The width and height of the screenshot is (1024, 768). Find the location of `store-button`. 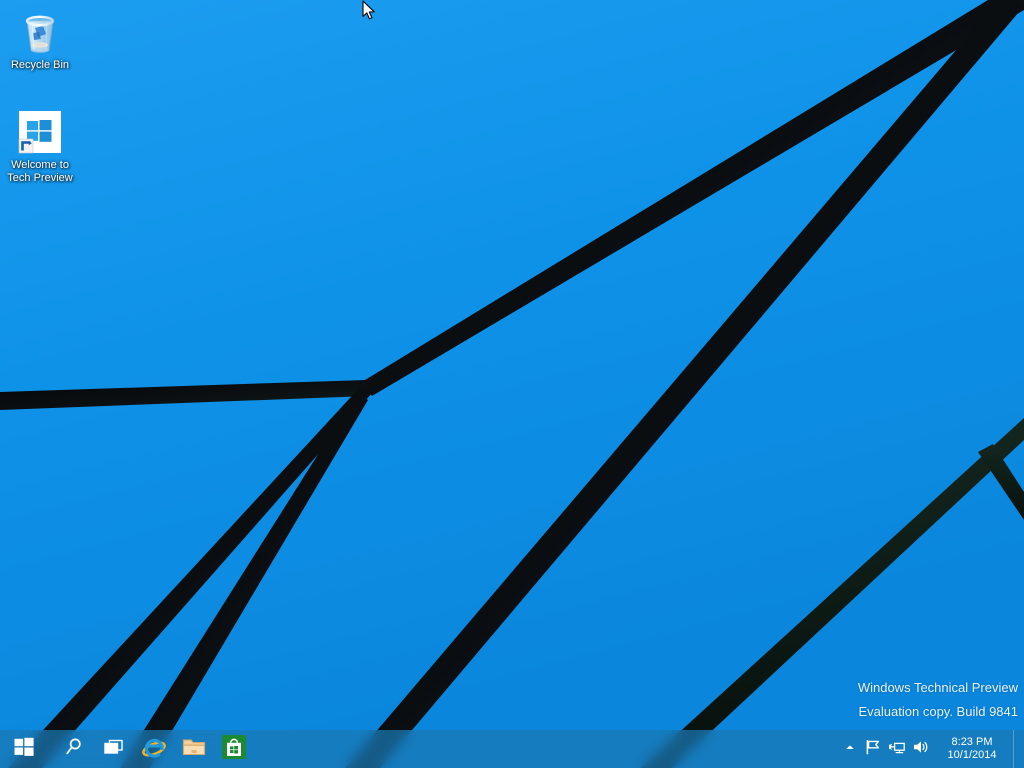

store-button is located at coordinates (234, 749).